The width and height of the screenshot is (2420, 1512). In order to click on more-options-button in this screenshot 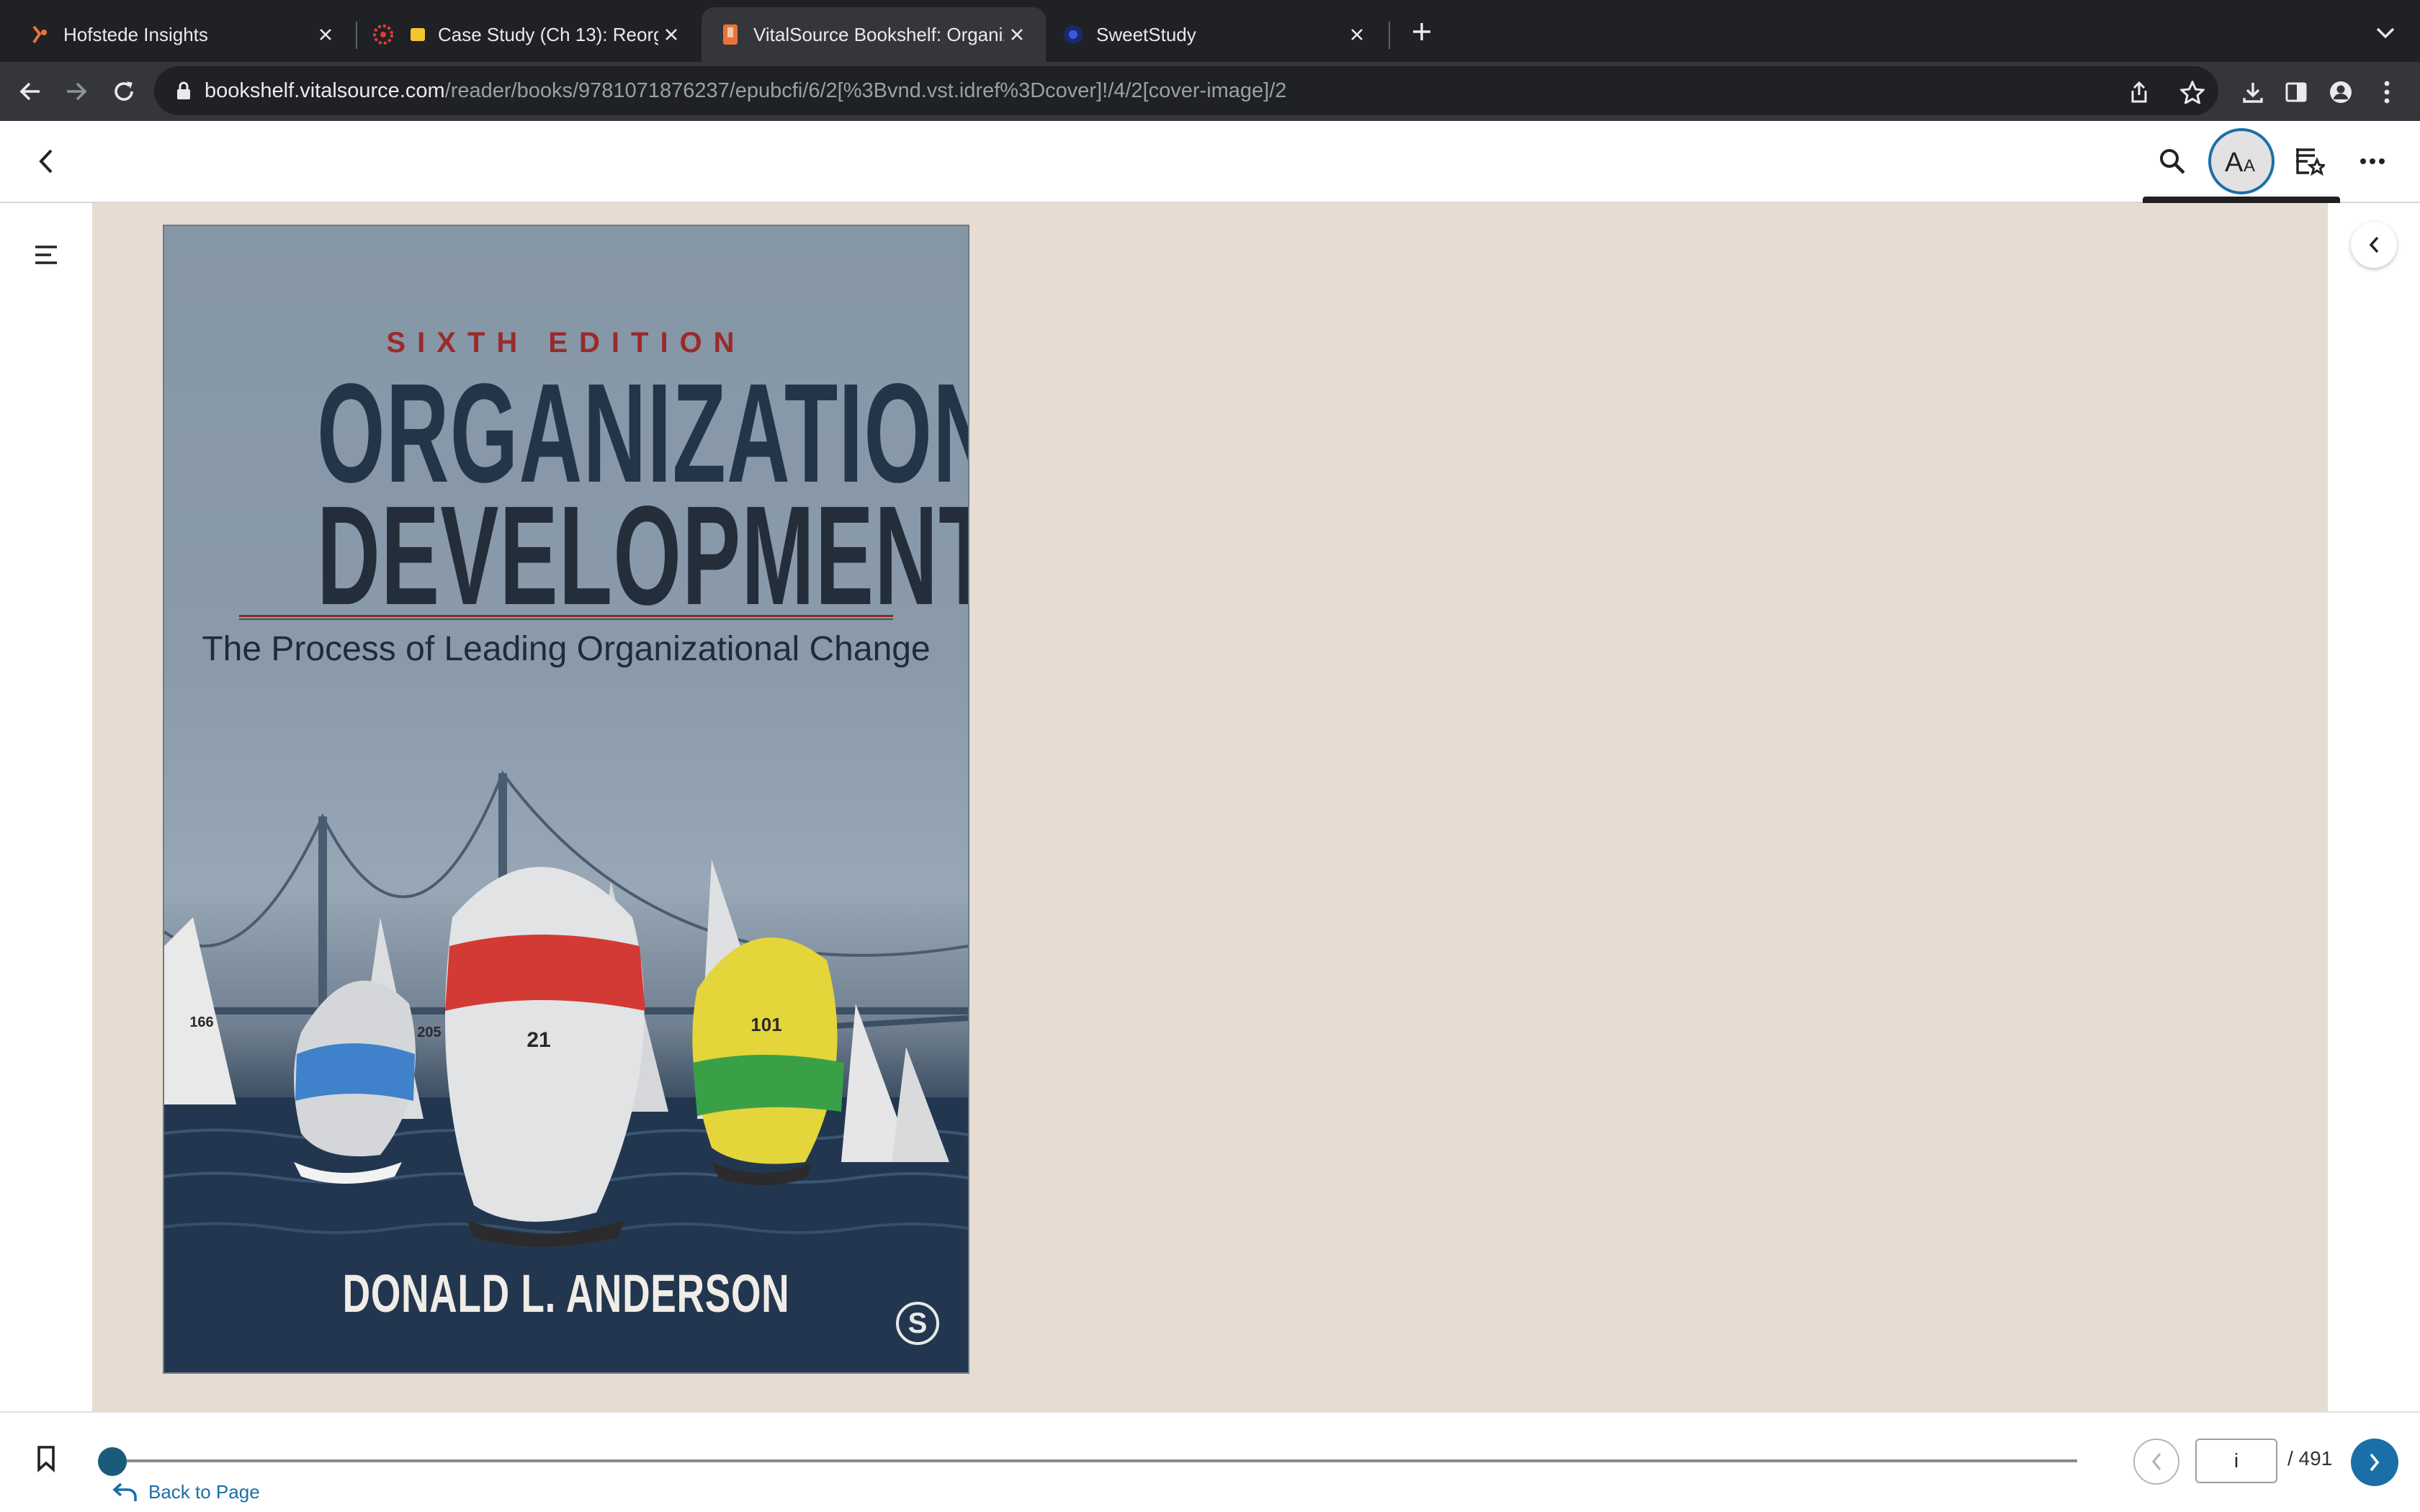, I will do `click(2372, 161)`.